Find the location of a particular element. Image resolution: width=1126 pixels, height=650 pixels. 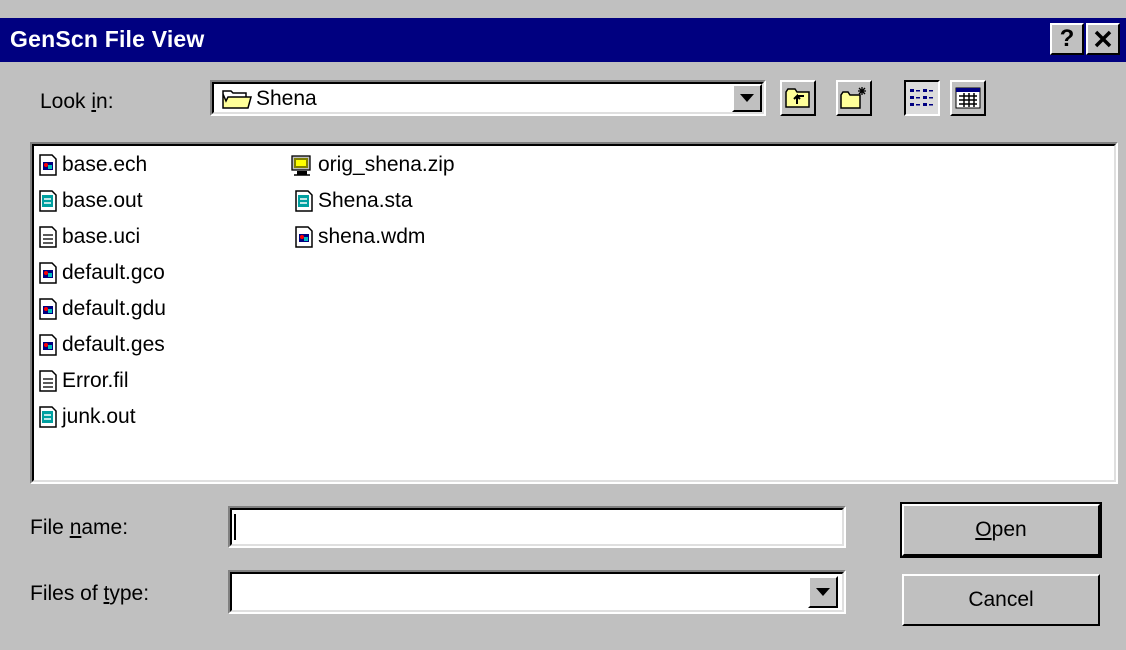

cancel-button: Cancel is located at coordinates (1001, 600).